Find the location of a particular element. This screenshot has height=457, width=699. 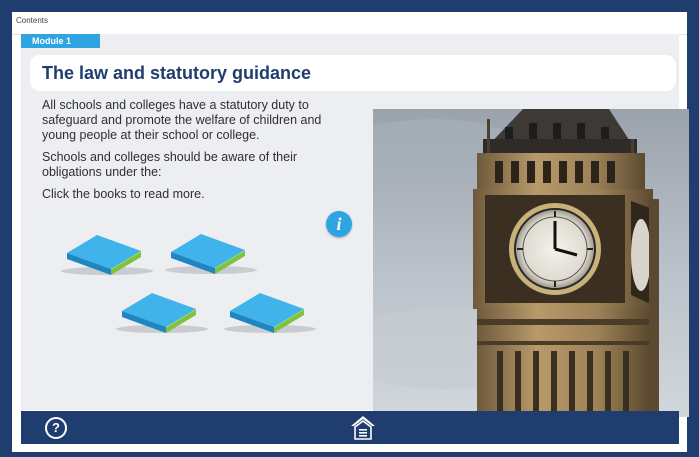

book-4-icon is located at coordinates (270, 313).